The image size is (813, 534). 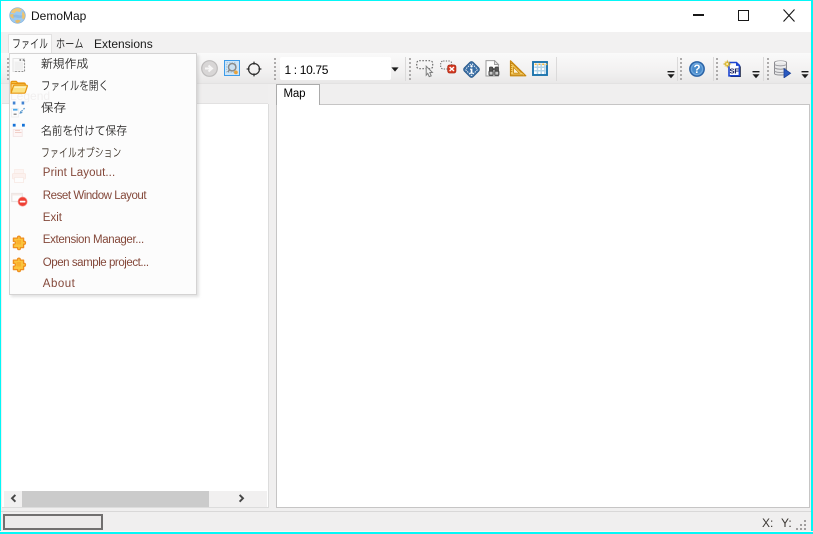 I want to click on svg-text: SF, so click(x=734, y=70).